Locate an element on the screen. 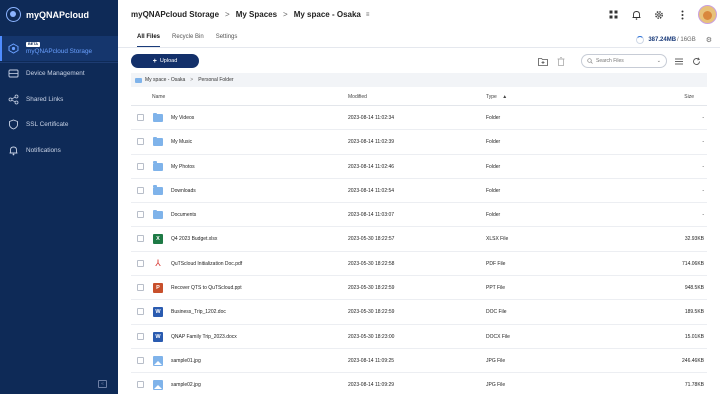 This screenshot has height=394, width=720. table-row: My Photos 2023-08-14 11:02:46 Folder - is located at coordinates (419, 167).